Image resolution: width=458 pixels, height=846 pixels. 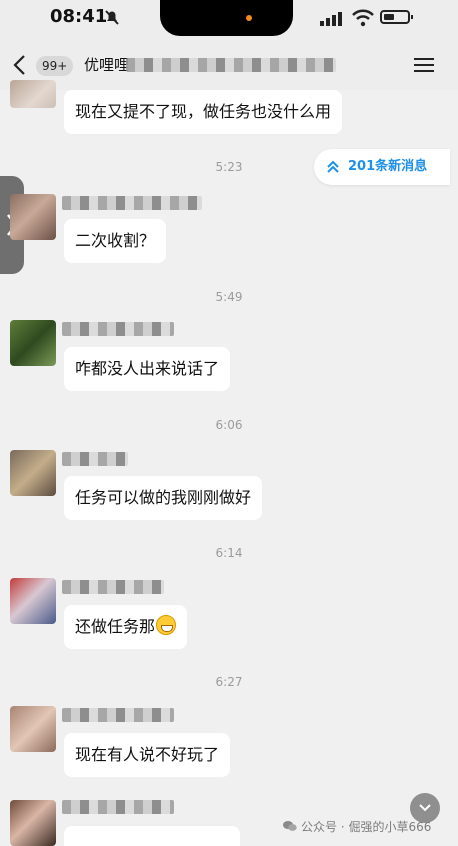 What do you see at coordinates (55, 66) in the screenshot?
I see `unread-badge: 99+` at bounding box center [55, 66].